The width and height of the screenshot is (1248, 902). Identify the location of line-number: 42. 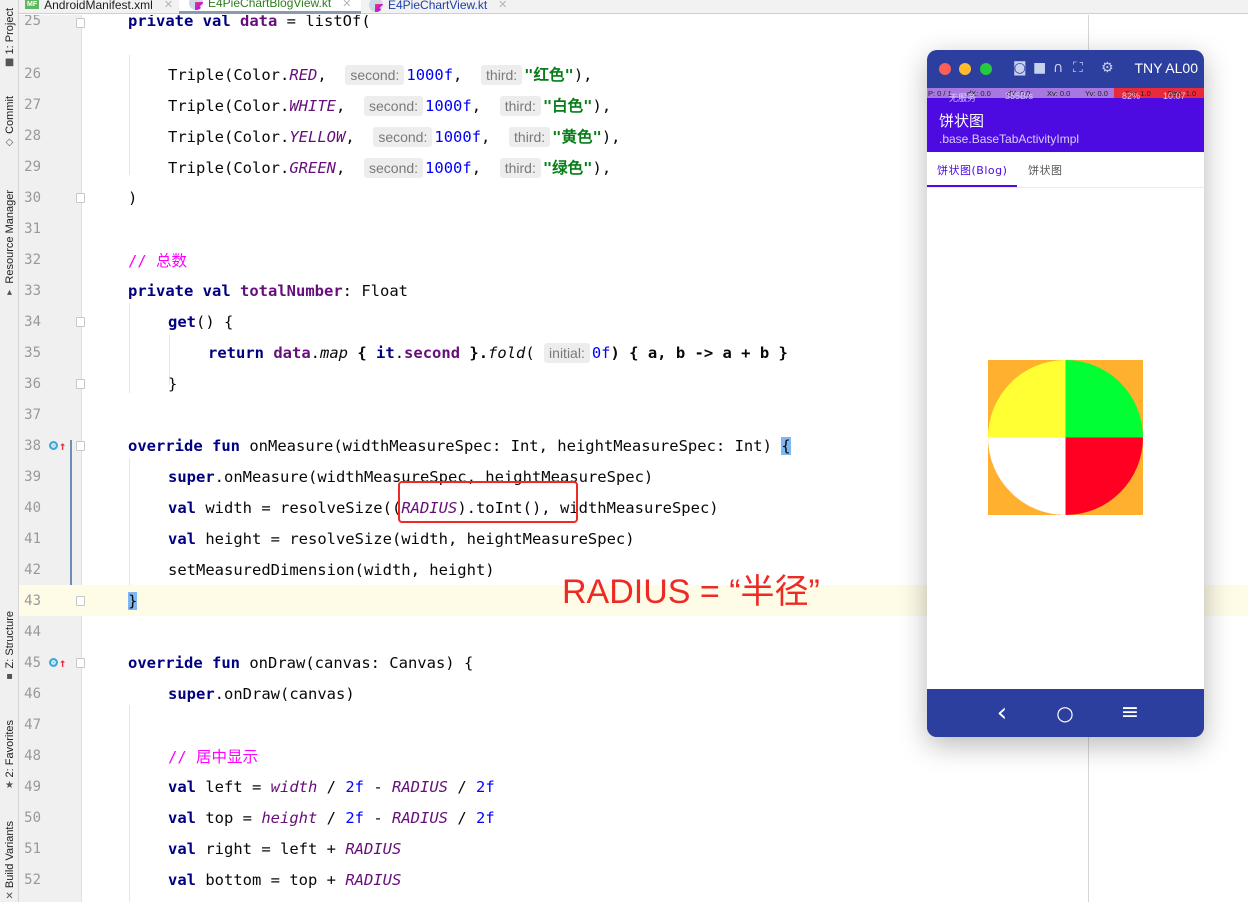
(32, 569).